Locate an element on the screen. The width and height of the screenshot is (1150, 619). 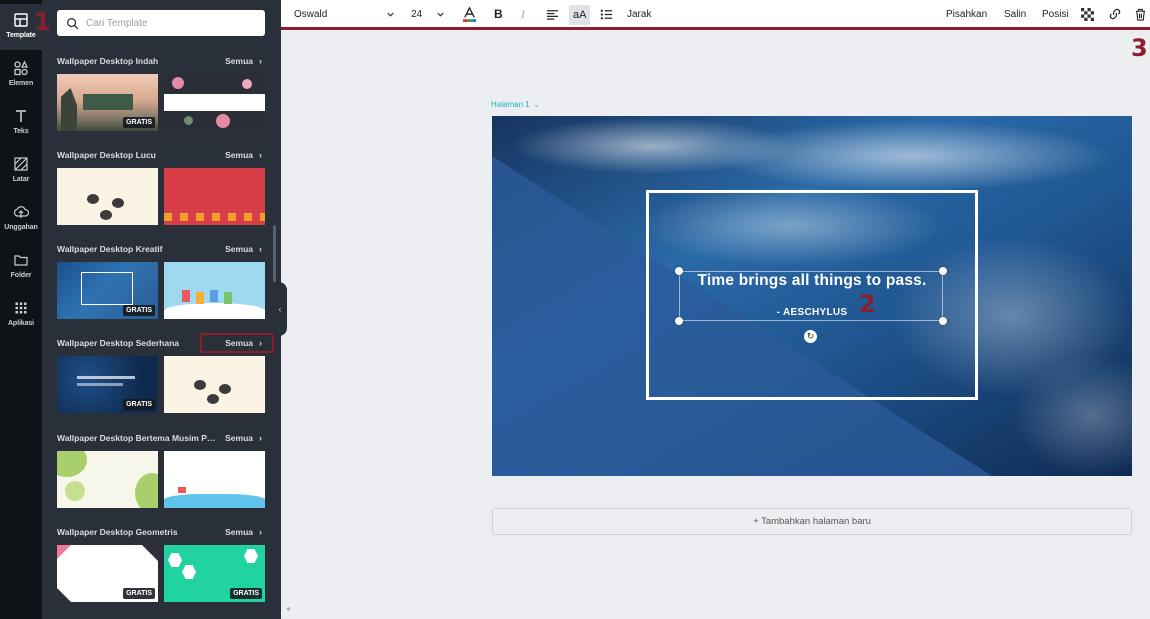
scroll-left-icon: ◂ is located at coordinates (288, 608).